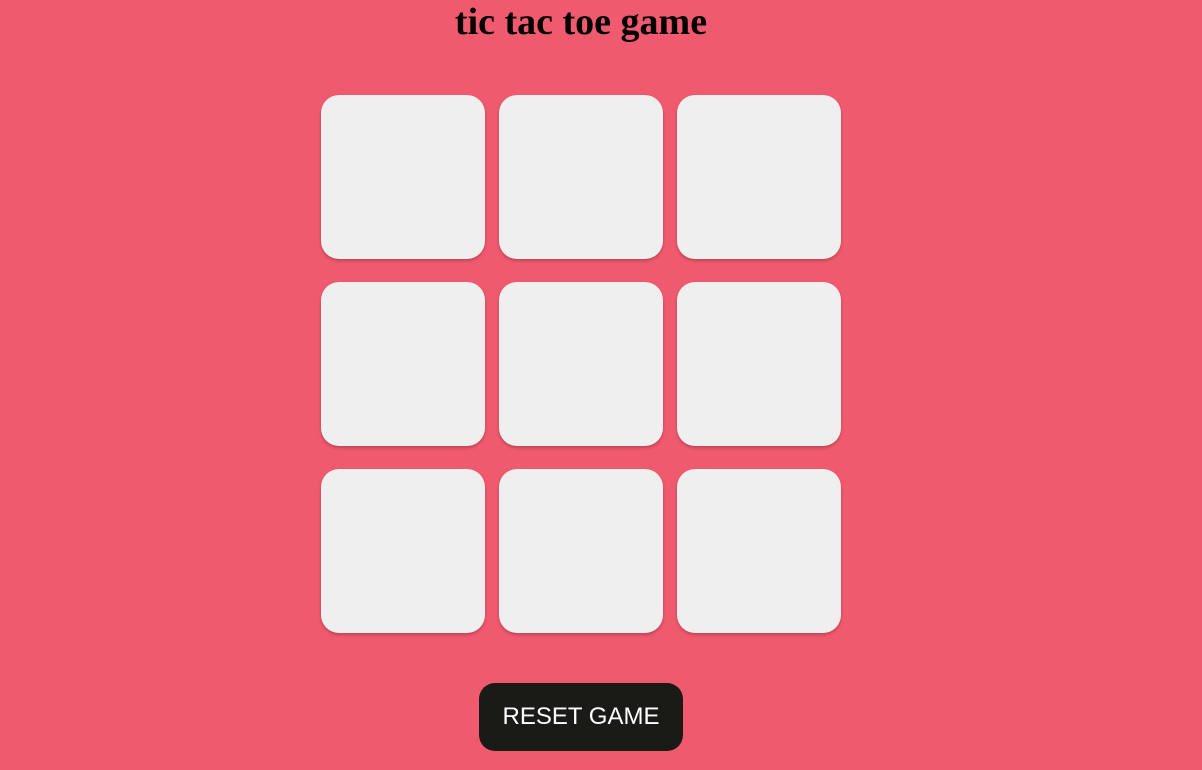 The height and width of the screenshot is (770, 1202). I want to click on page-title: tic tac toe game, so click(581, 22).